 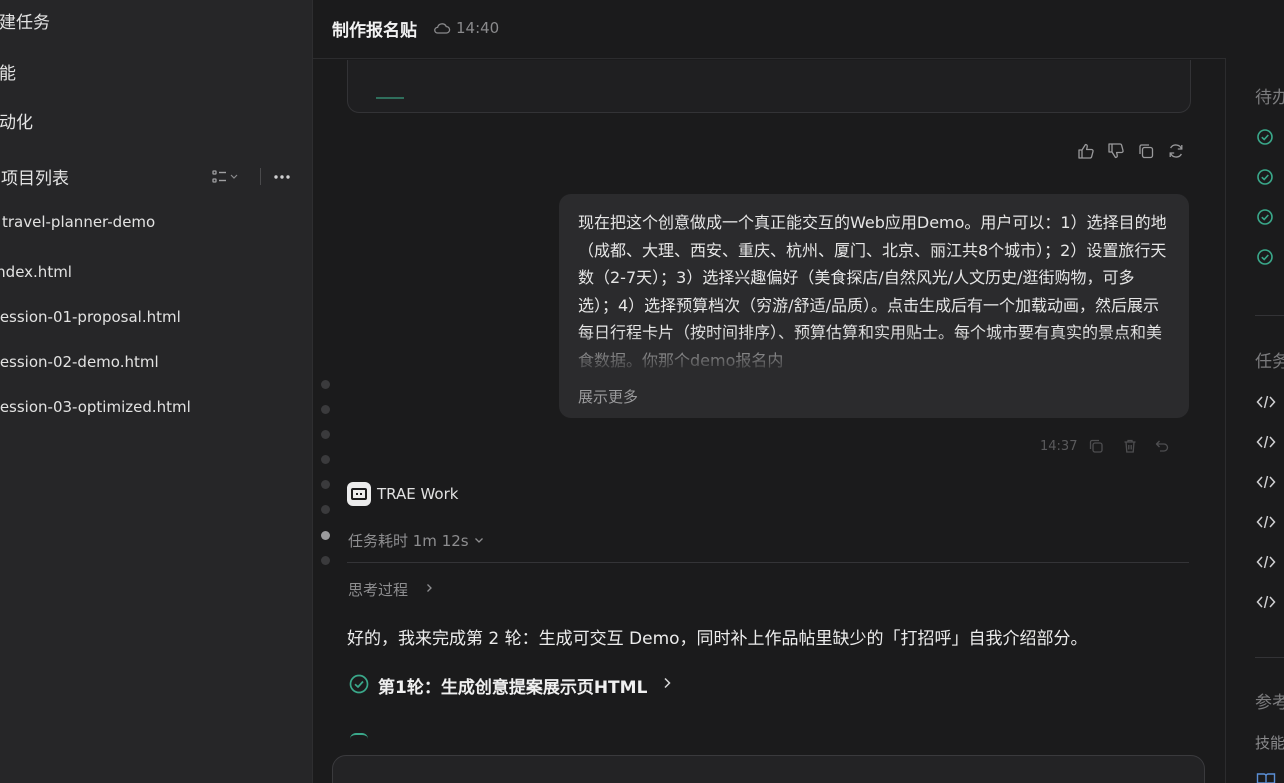 I want to click on tools-divider, so click(x=260, y=176).